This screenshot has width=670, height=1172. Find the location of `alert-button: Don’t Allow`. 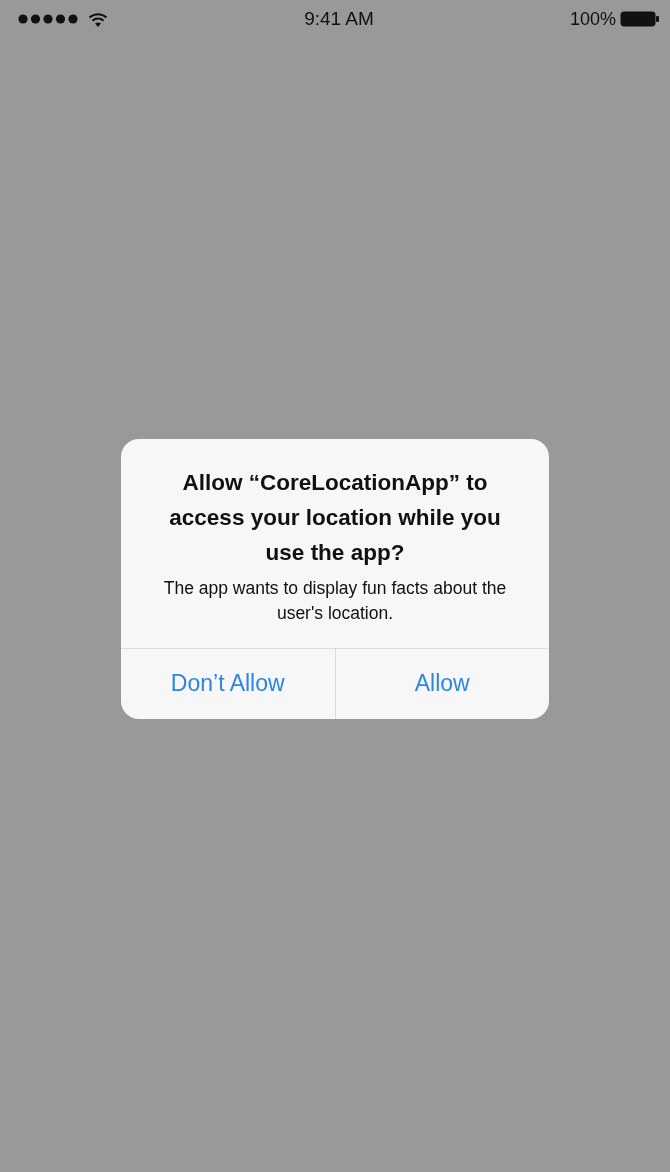

alert-button: Don’t Allow is located at coordinates (228, 683).